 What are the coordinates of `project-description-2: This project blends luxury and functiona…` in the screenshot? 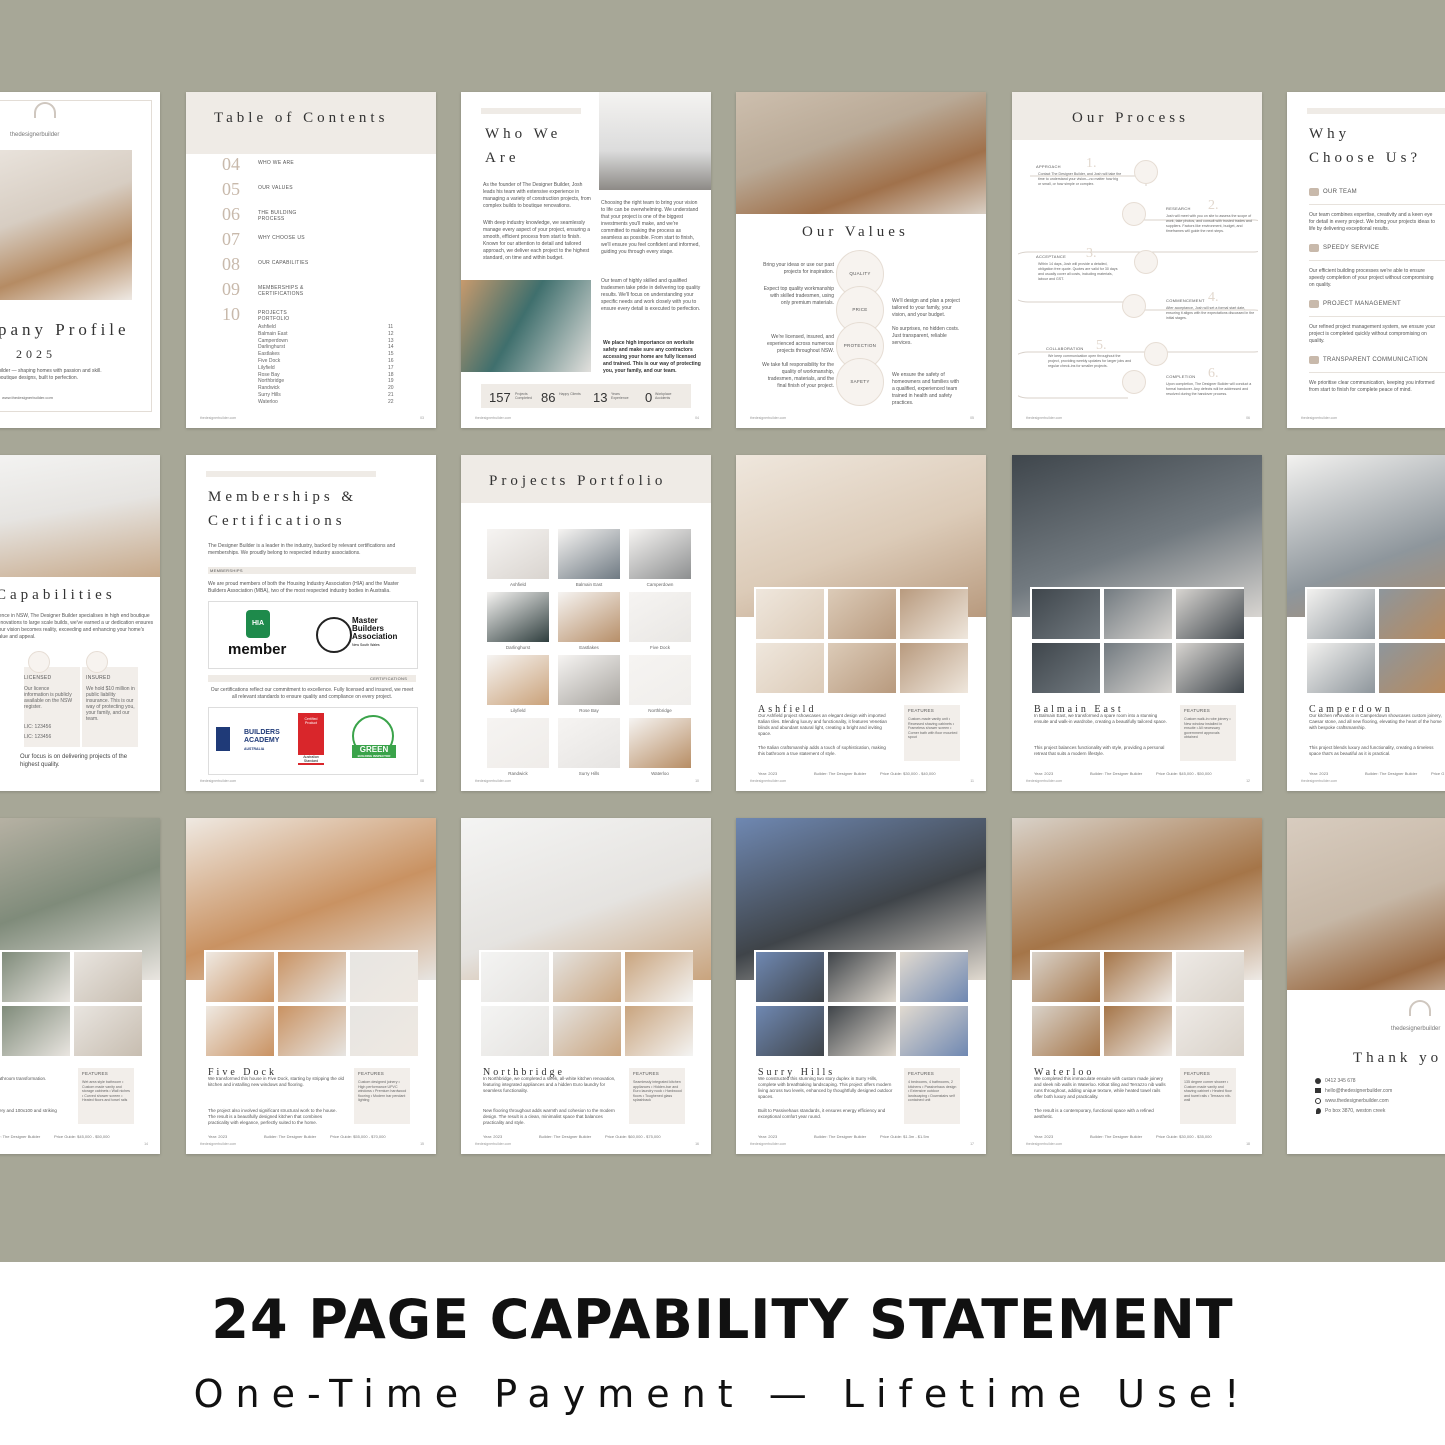 It's located at (1371, 750).